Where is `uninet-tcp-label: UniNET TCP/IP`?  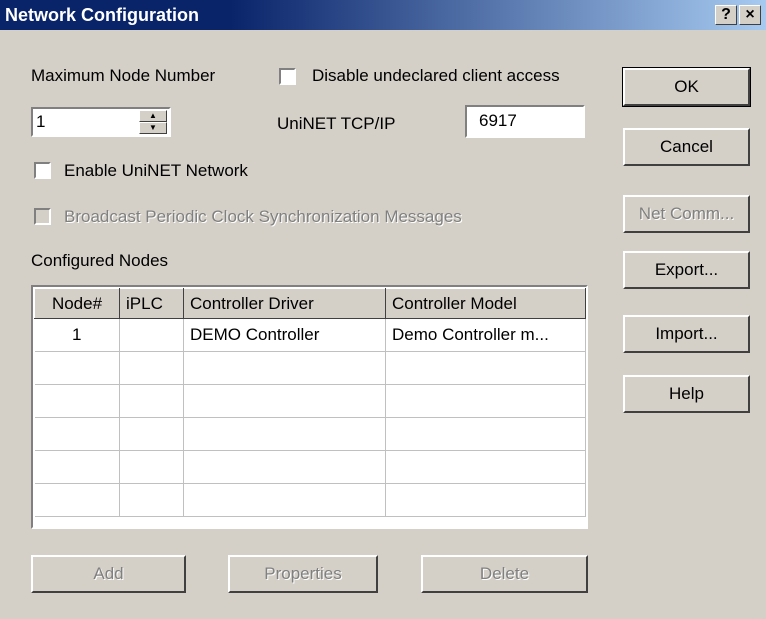 uninet-tcp-label: UniNET TCP/IP is located at coordinates (336, 123).